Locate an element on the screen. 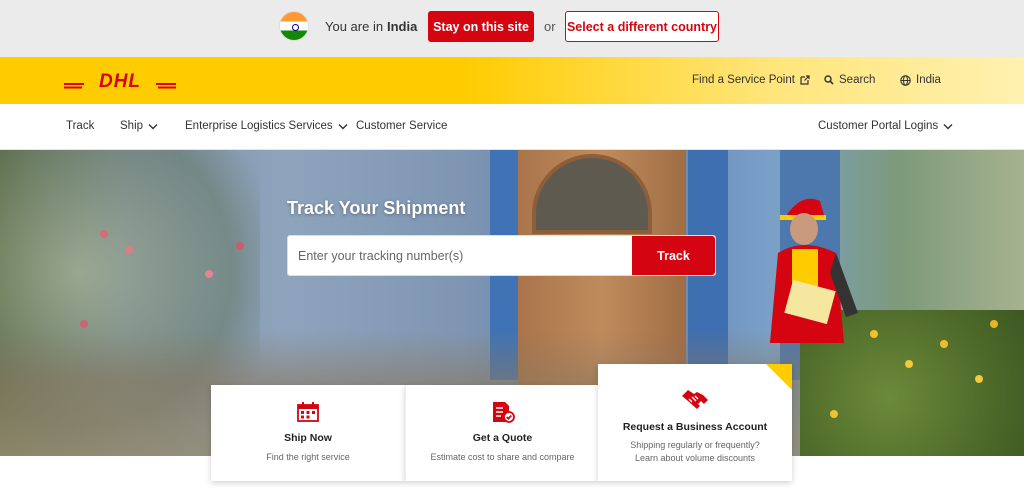 This screenshot has height=503, width=1024. nav-customer-service: Customer Service is located at coordinates (401, 126).